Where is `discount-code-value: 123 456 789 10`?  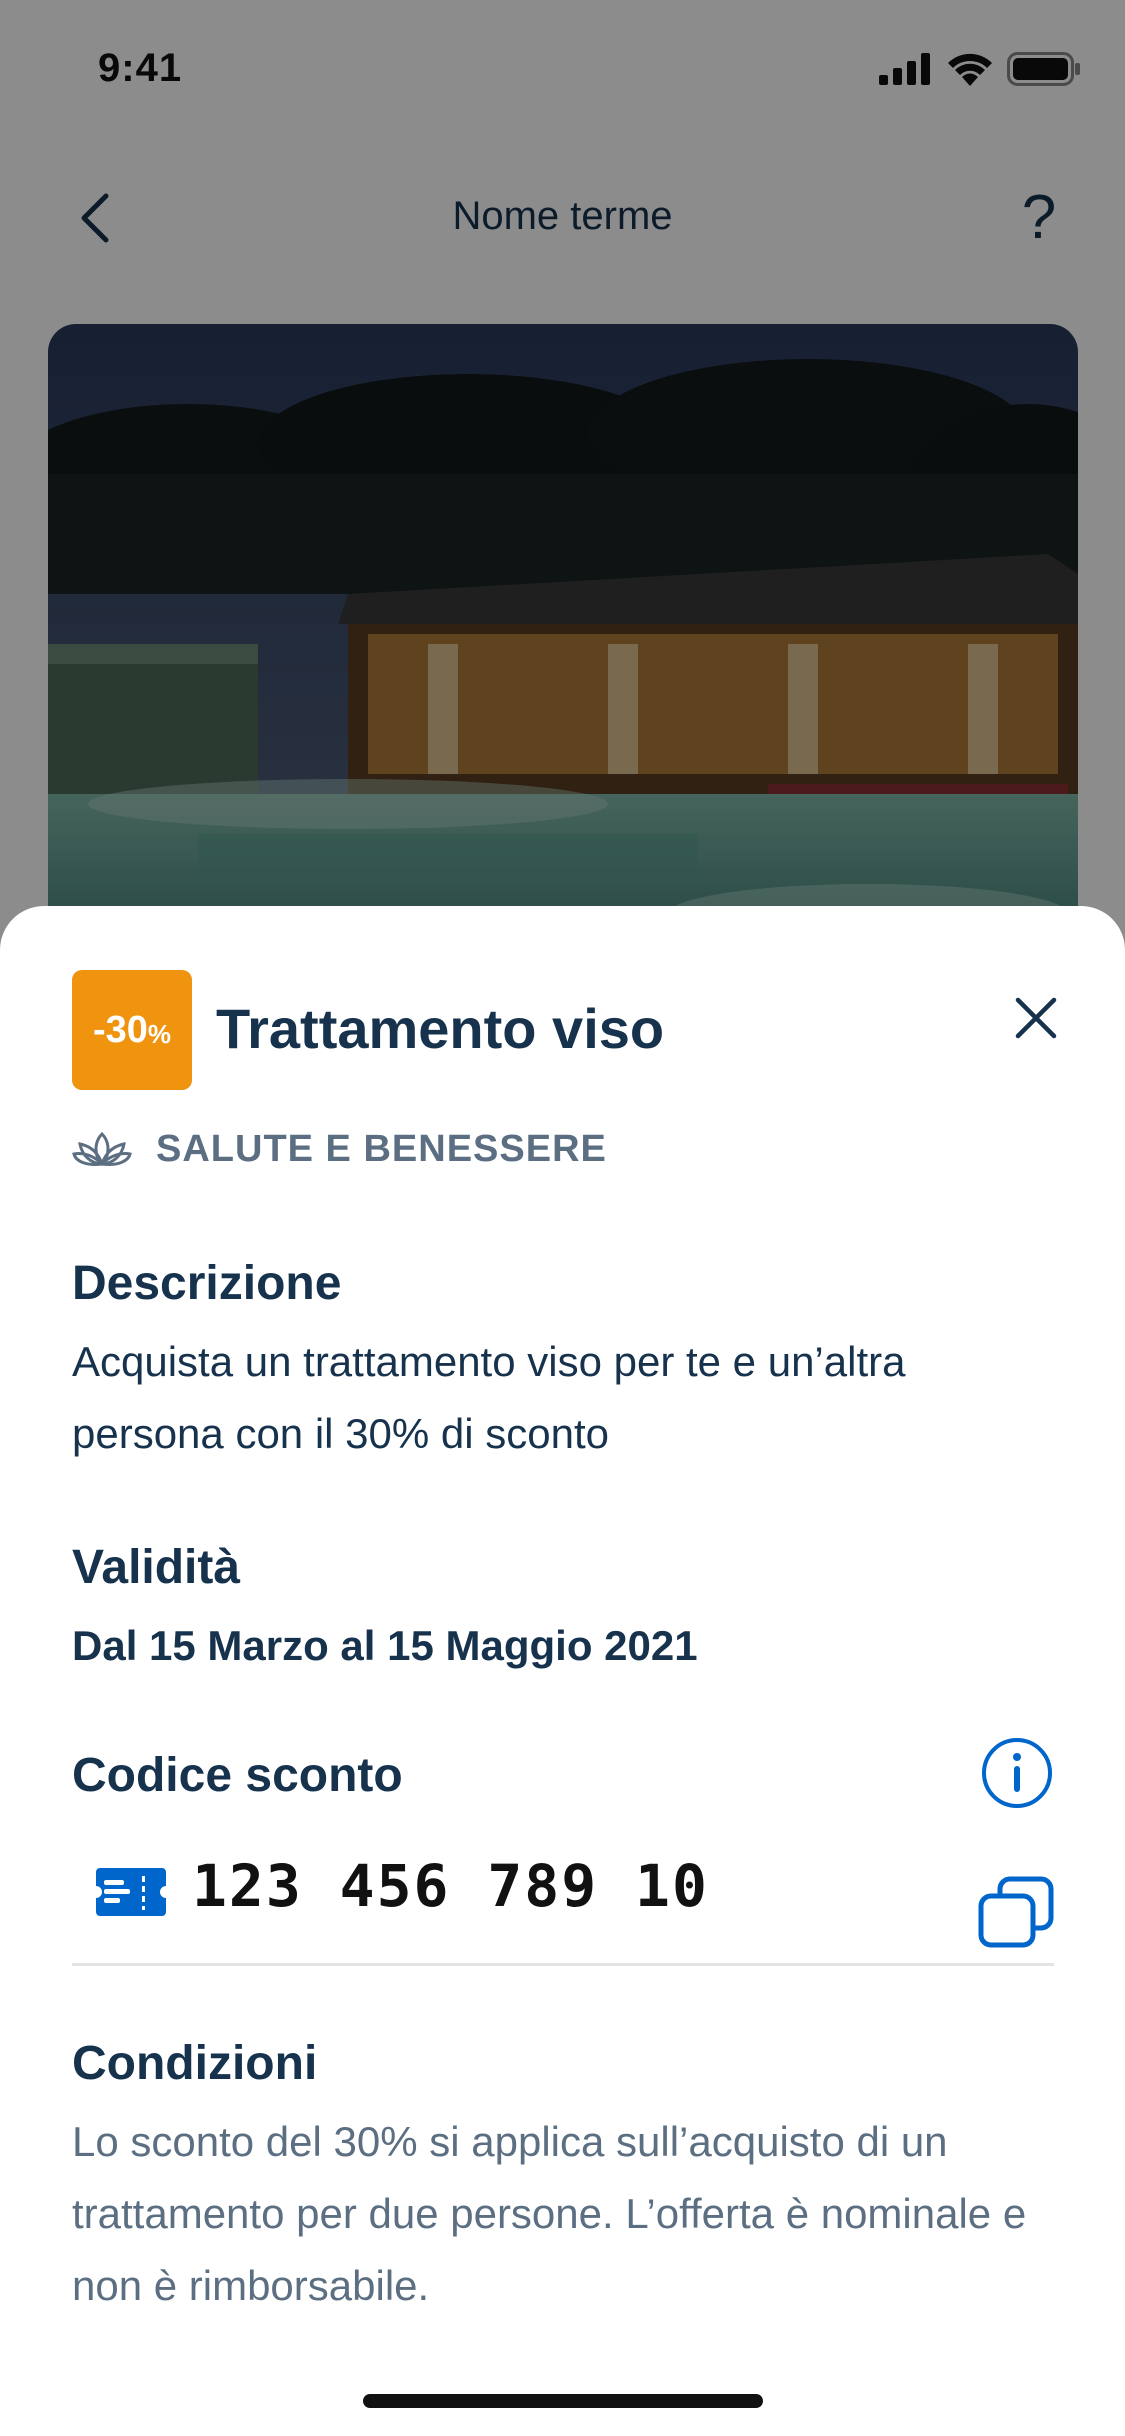 discount-code-value: 123 456 789 10 is located at coordinates (450, 1886).